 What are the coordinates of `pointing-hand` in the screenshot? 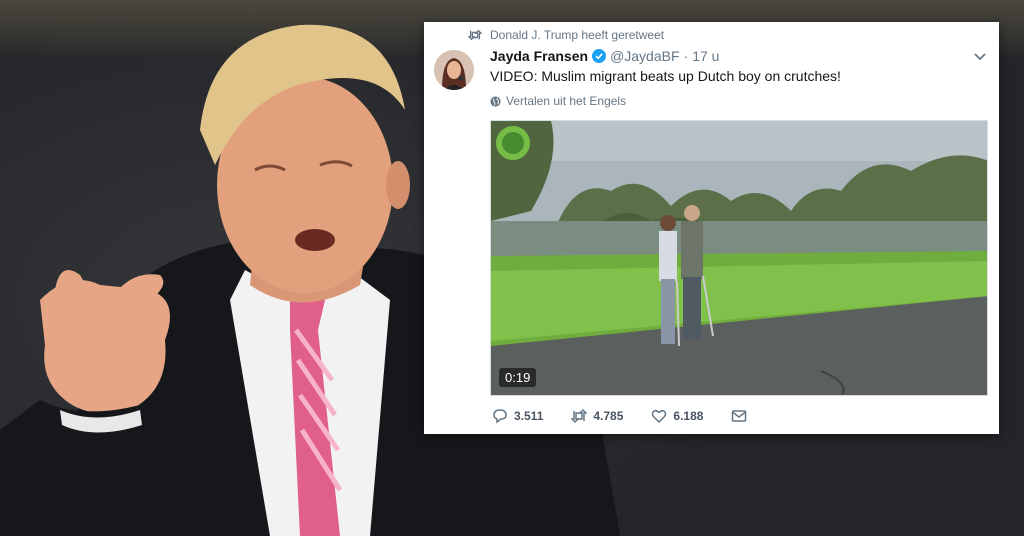 It's located at (105, 347).